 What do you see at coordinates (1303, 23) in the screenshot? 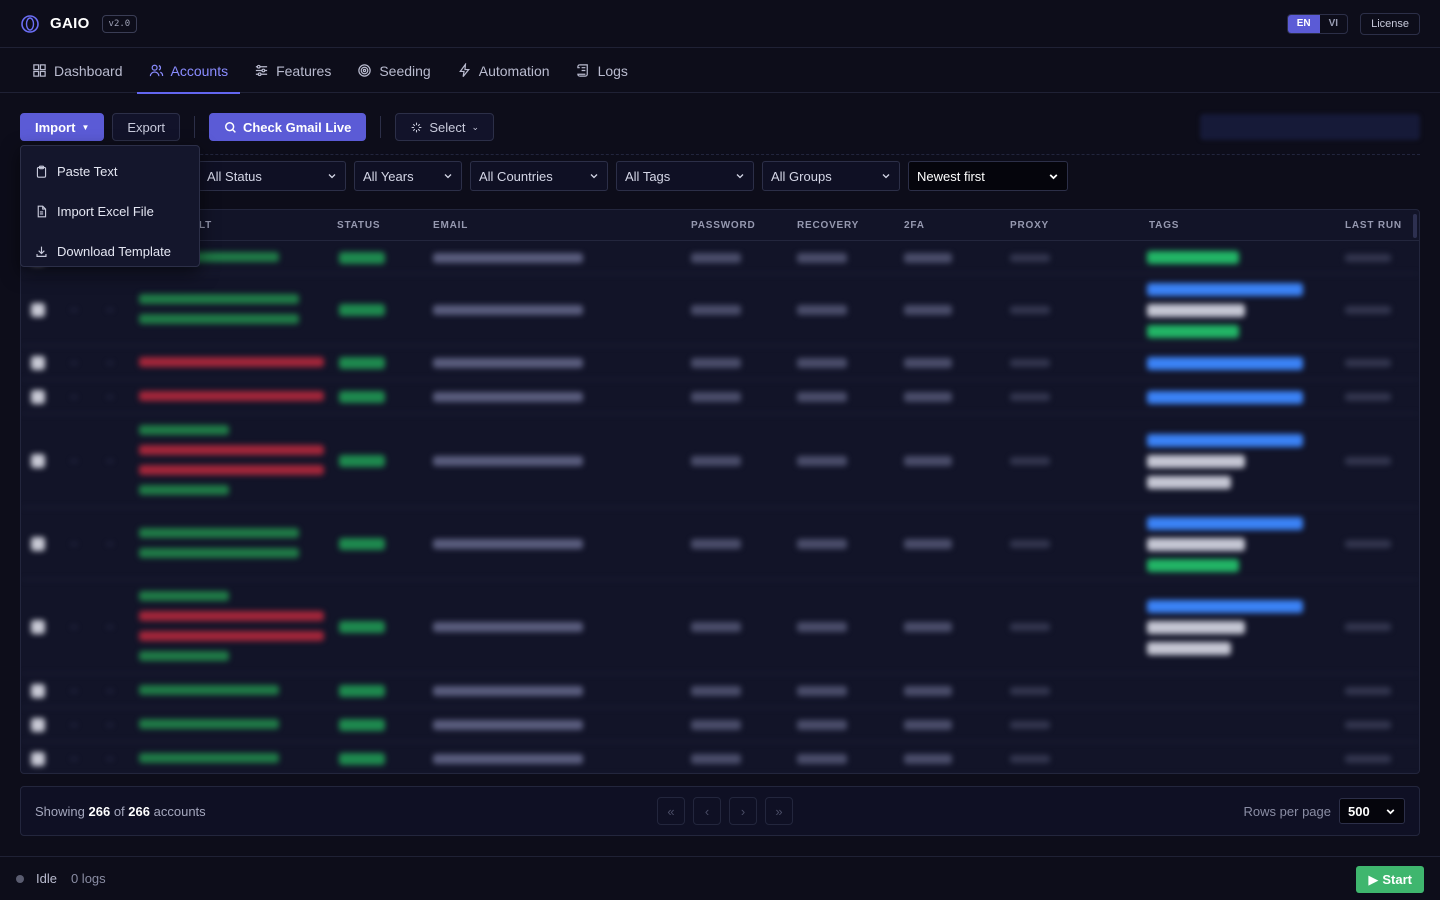
I see `lang-en-button: EN` at bounding box center [1303, 23].